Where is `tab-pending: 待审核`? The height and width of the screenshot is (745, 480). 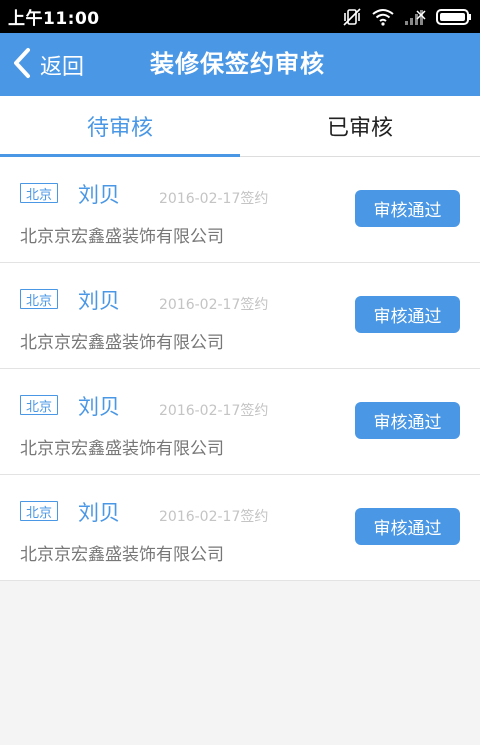 tab-pending: 待审核 is located at coordinates (120, 126).